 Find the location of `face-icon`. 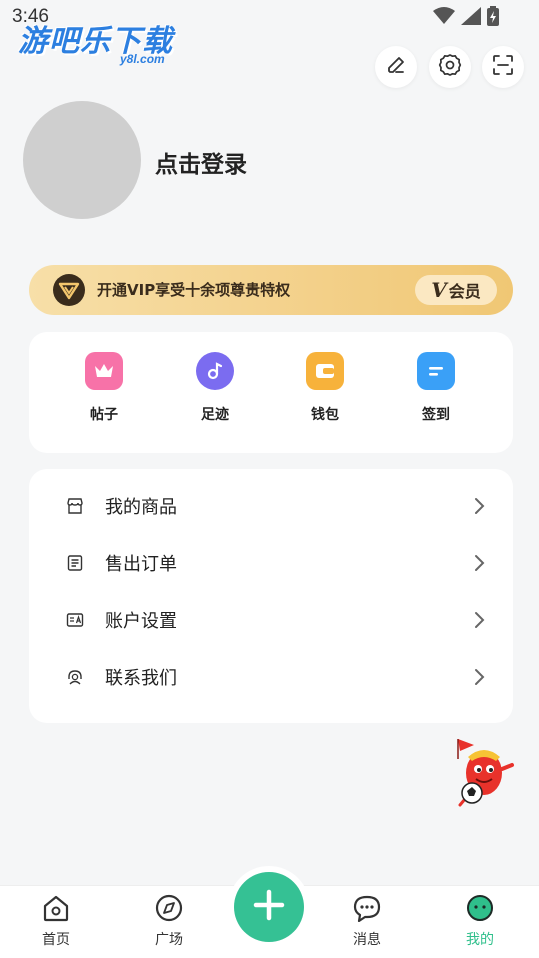

face-icon is located at coordinates (480, 910).